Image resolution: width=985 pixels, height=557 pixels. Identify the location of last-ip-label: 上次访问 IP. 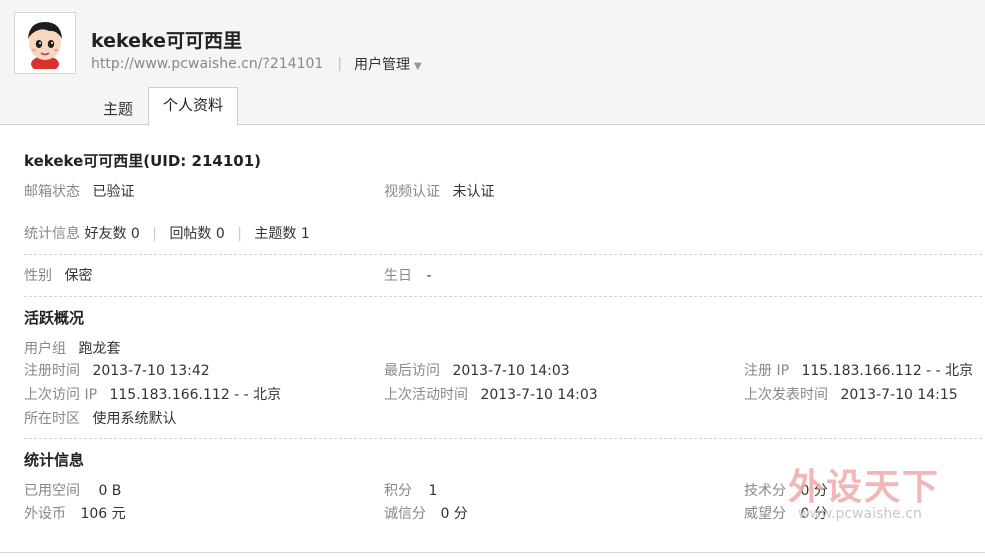
(61, 395).